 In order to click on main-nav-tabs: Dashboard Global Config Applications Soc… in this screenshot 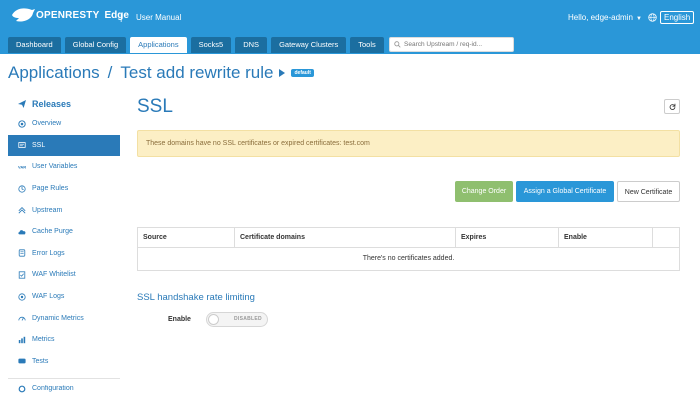, I will do `click(198, 45)`.